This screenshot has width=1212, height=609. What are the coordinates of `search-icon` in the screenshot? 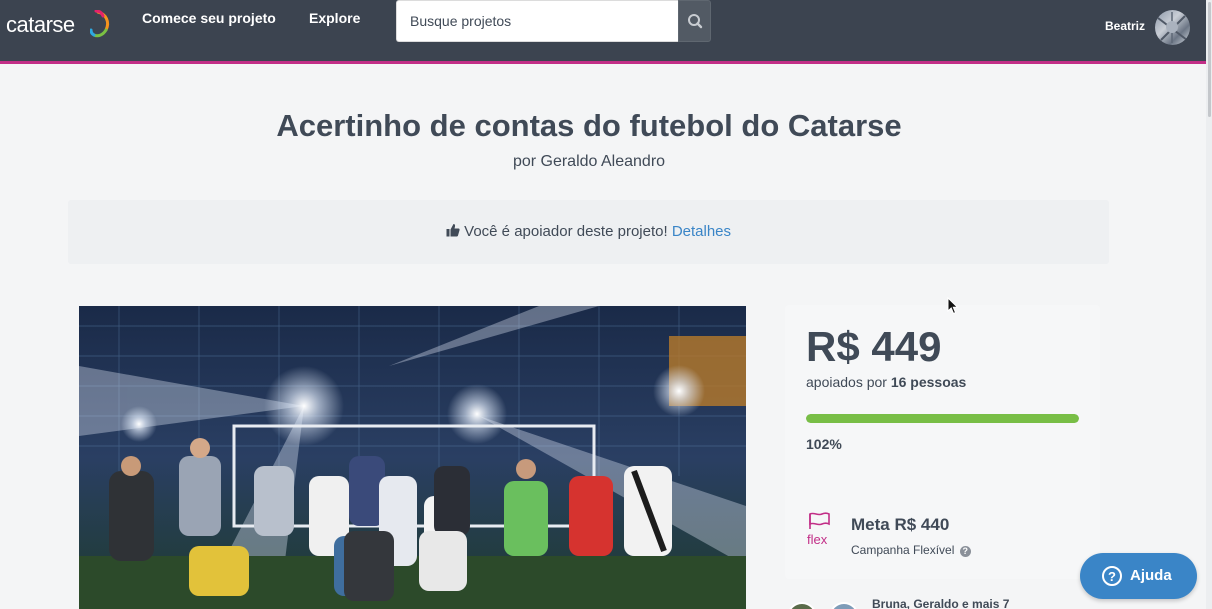 It's located at (695, 21).